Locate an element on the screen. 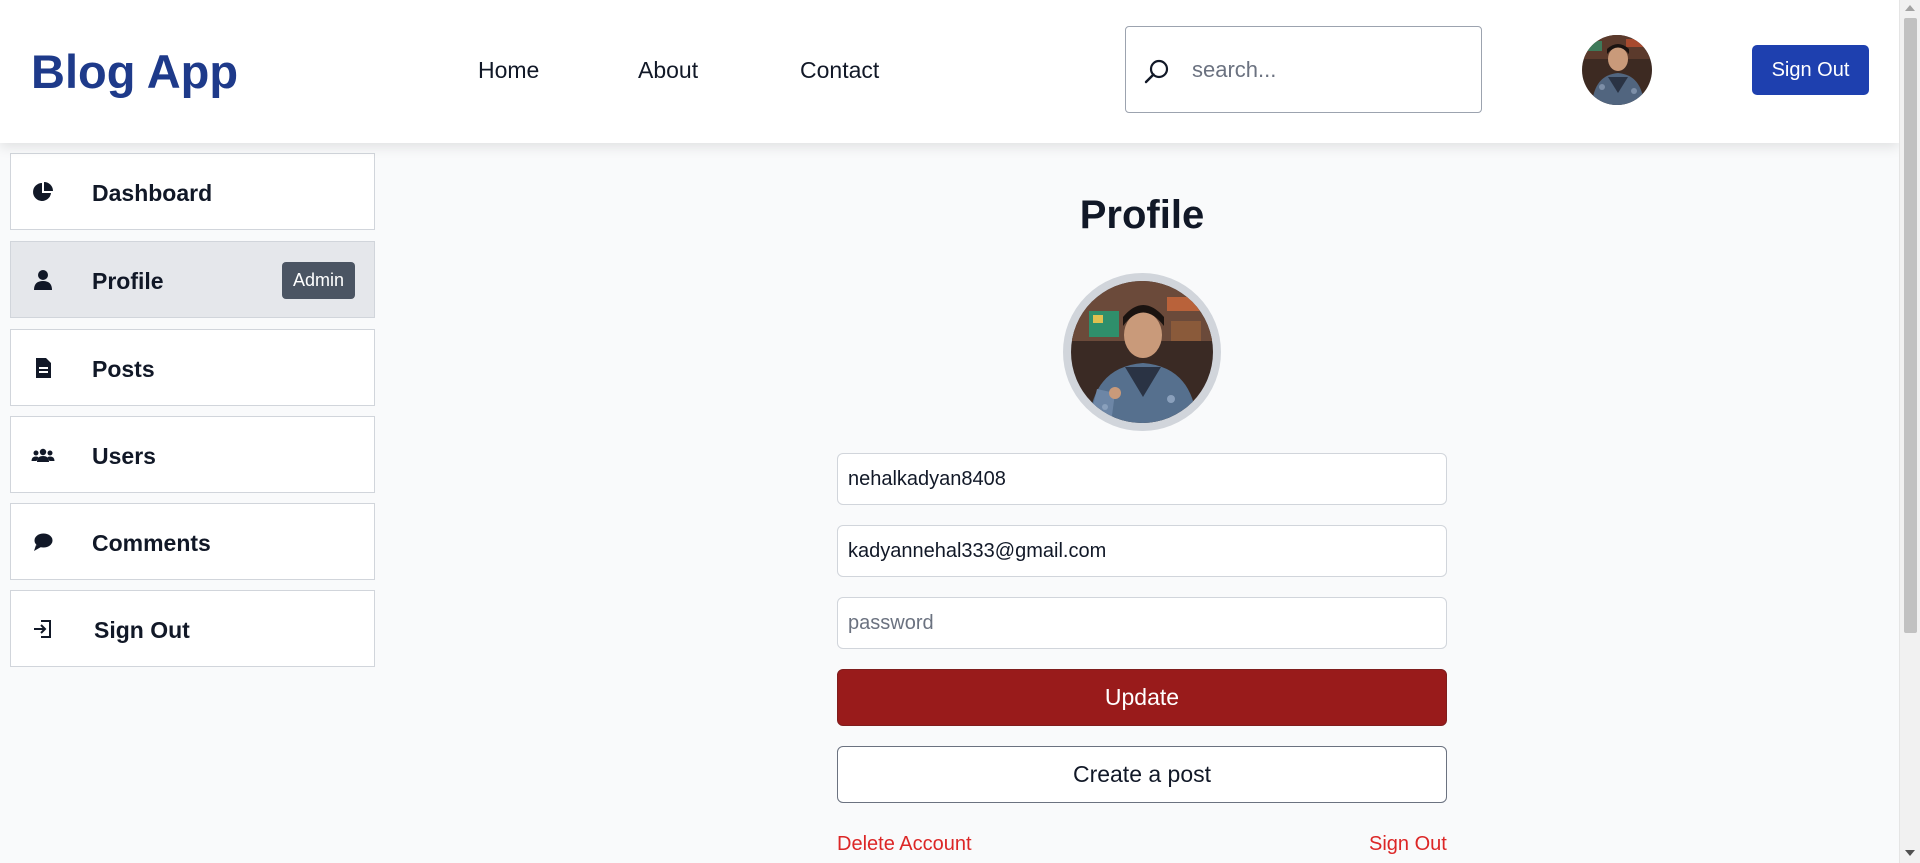 The width and height of the screenshot is (1920, 863). page-title: Profile is located at coordinates (1142, 215).